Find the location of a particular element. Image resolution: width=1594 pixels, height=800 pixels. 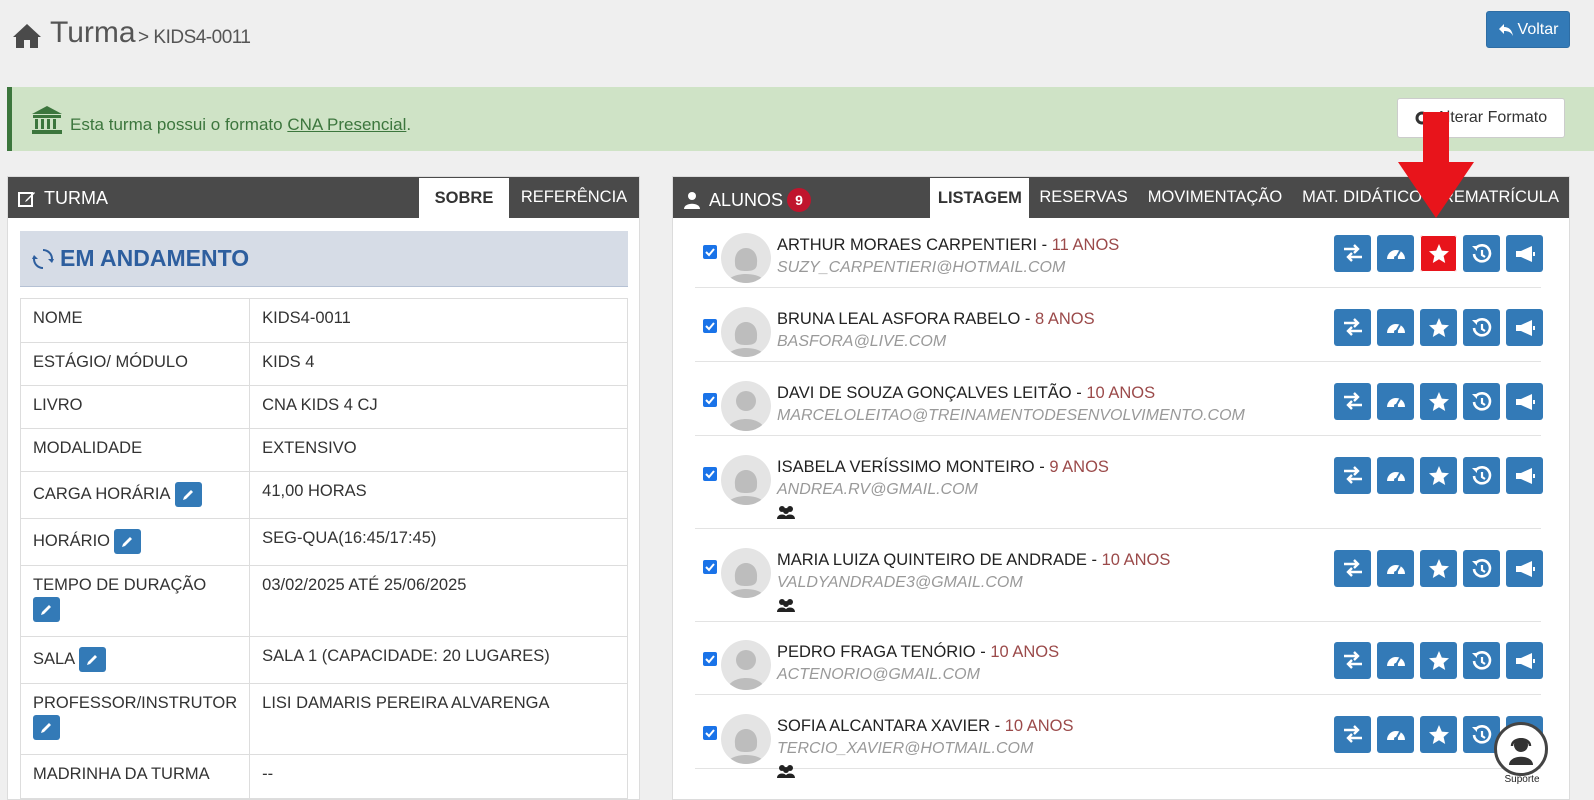

home-icon is located at coordinates (27, 36).